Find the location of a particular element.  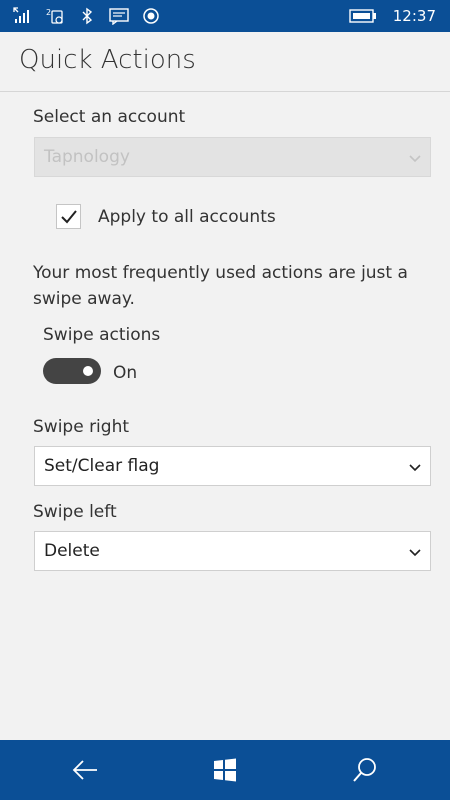

swipe-actions-toggle is located at coordinates (72, 371).